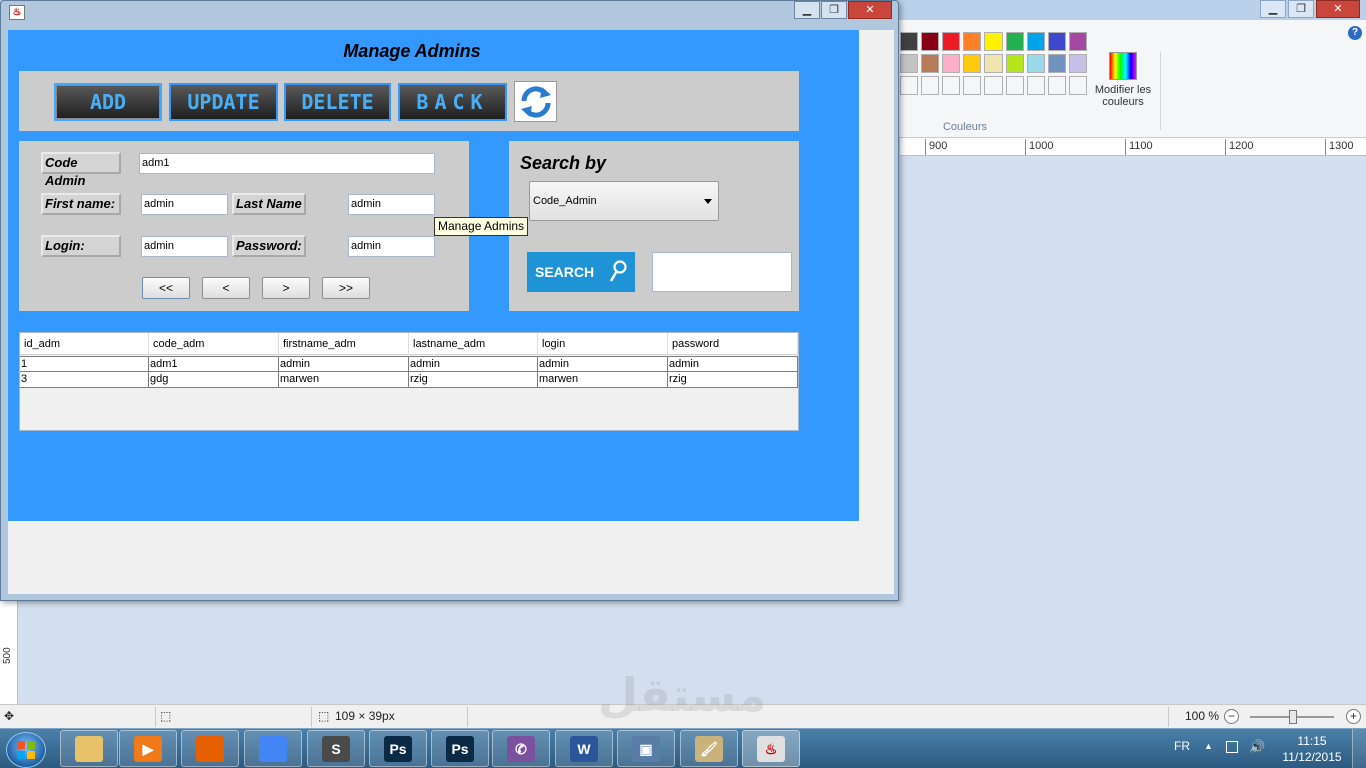 This screenshot has height=768, width=1366. What do you see at coordinates (1273, 9) in the screenshot?
I see `paint-minimize-button: ▁` at bounding box center [1273, 9].